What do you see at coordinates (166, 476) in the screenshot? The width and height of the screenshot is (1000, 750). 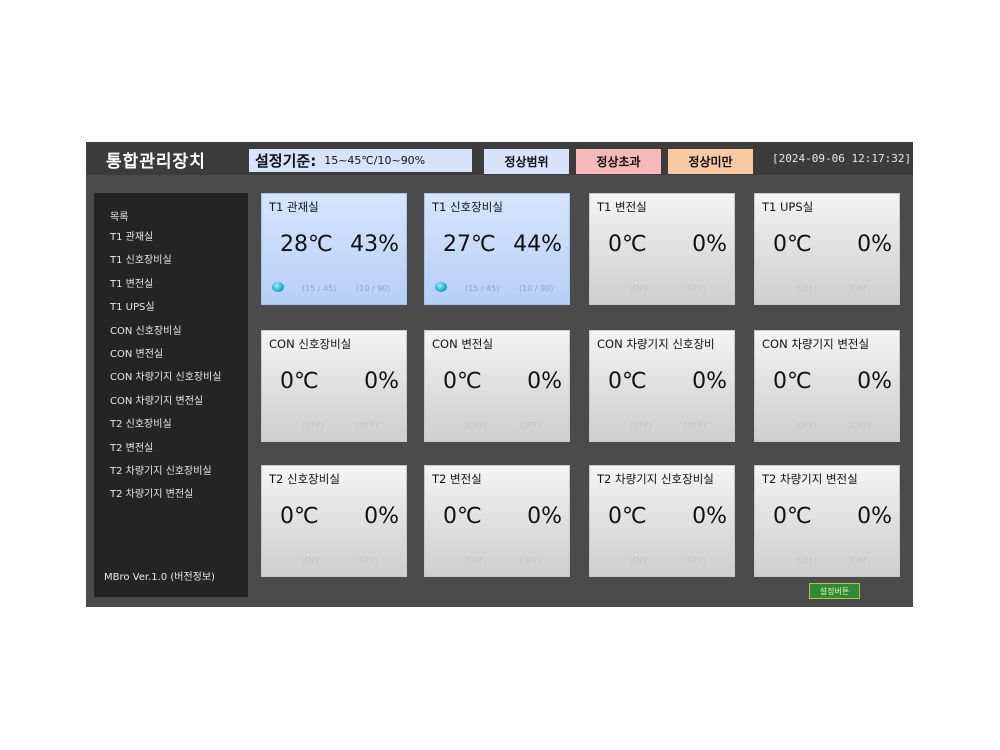 I see `sidebar-item-t2-depot-signal-room: T2 차량기지 신호장비실` at bounding box center [166, 476].